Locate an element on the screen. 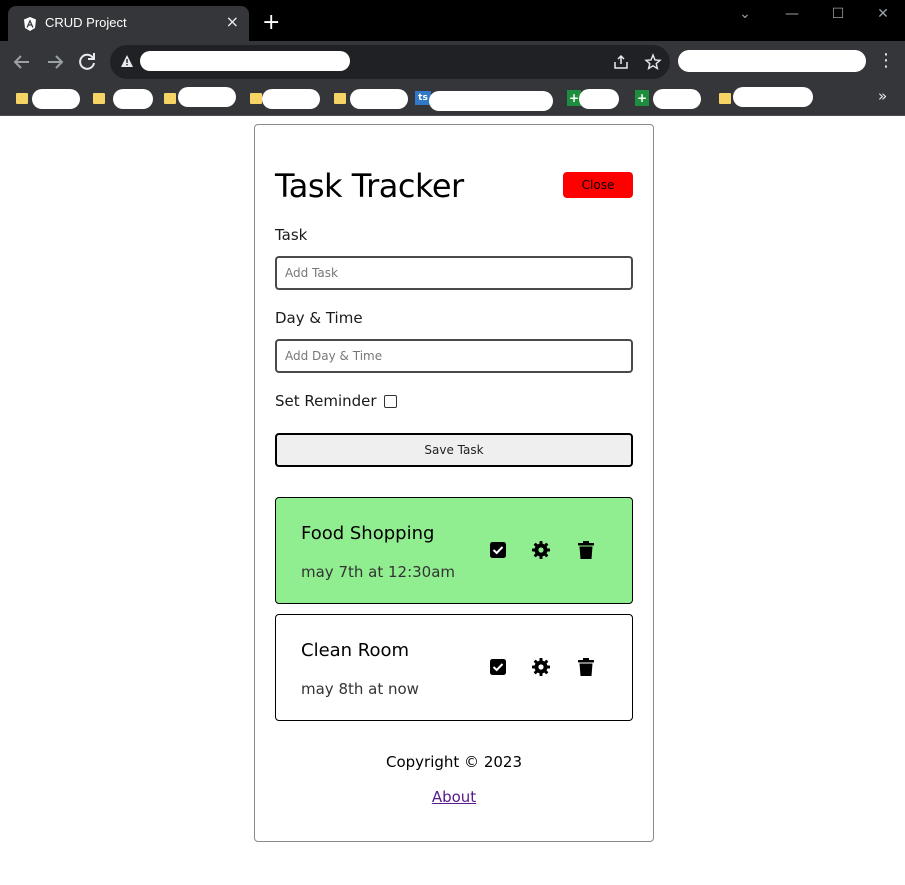 Image resolution: width=905 pixels, height=885 pixels. warning-icon is located at coordinates (127, 61).